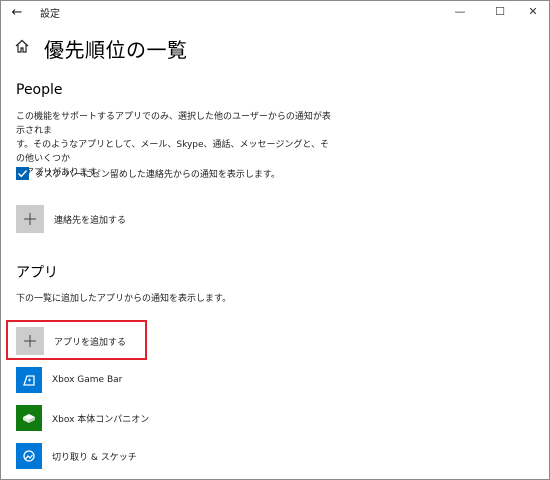  I want to click on pinned-contacts-label: タスク バーにピン留めした連絡先からの通知を表示します。, so click(157, 174).